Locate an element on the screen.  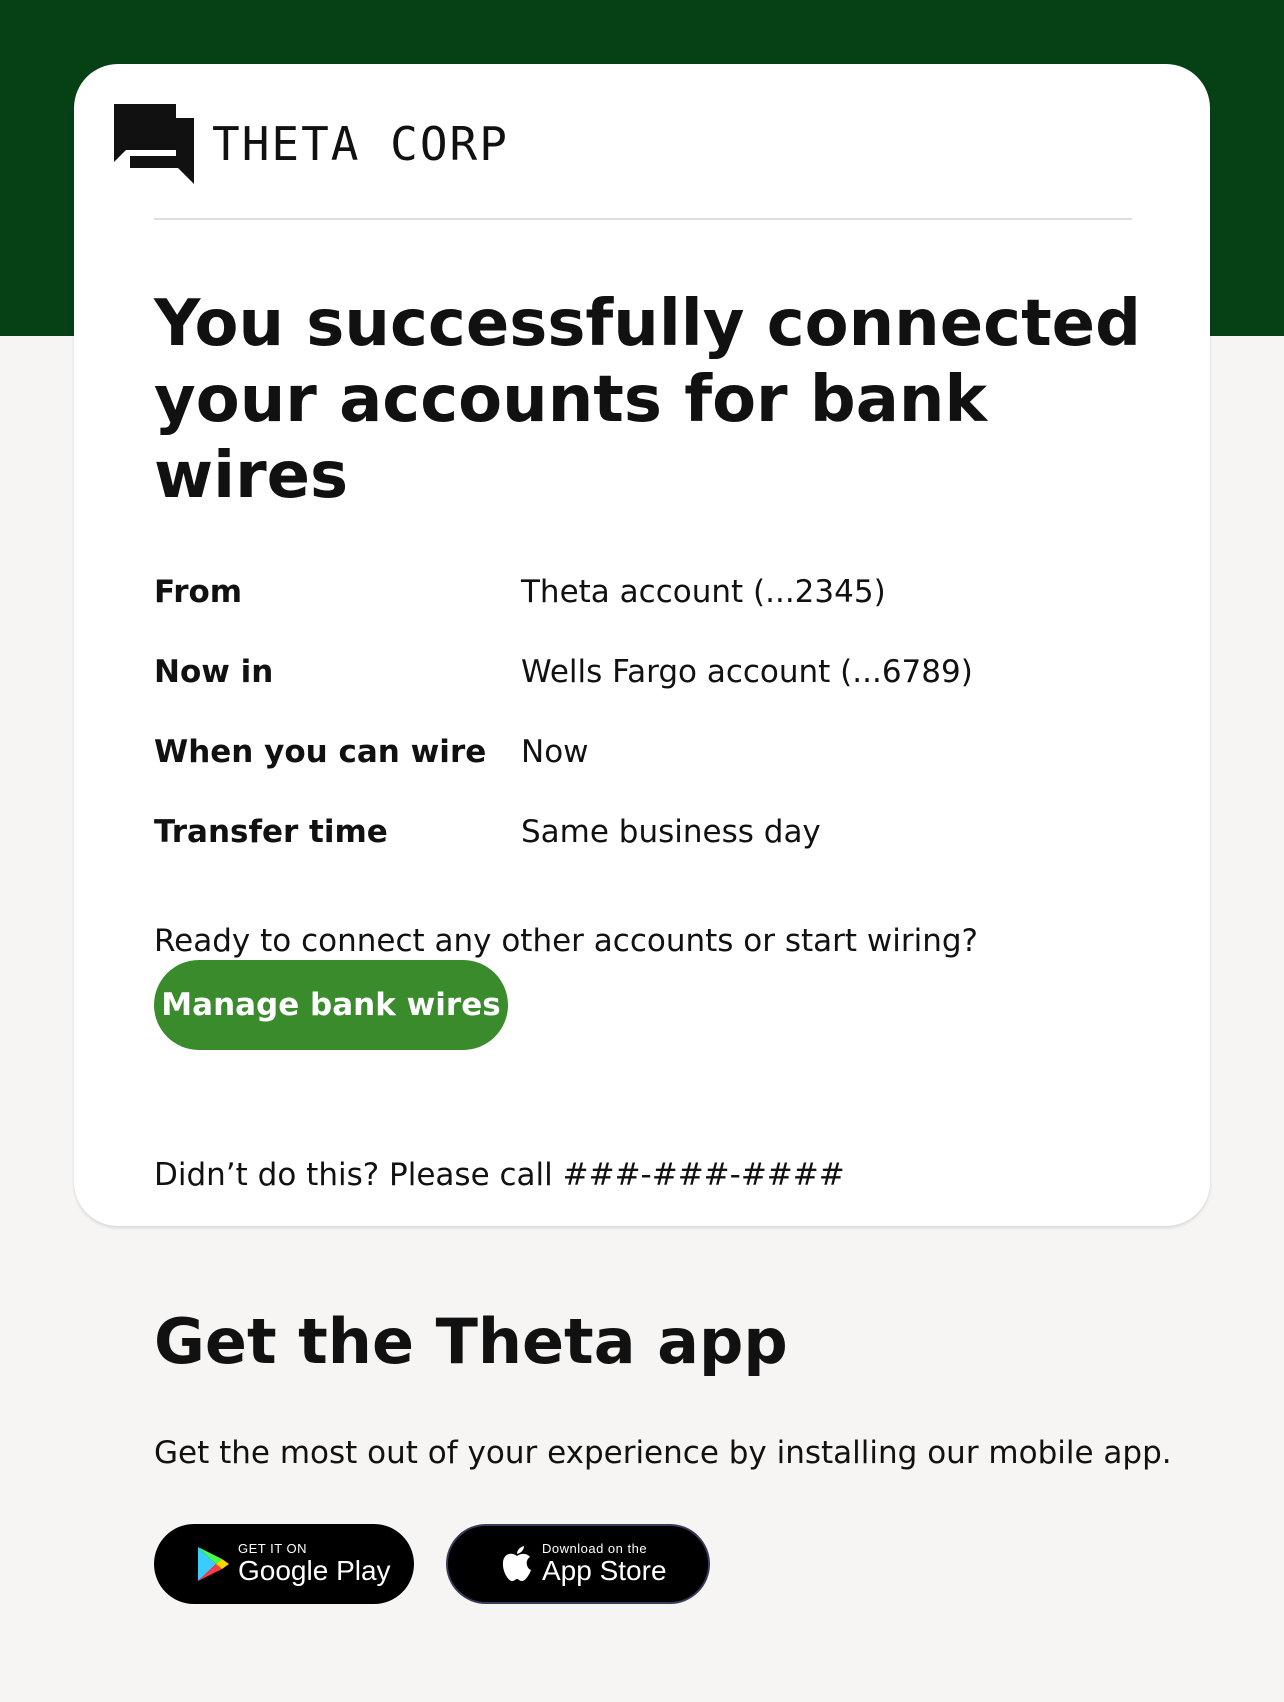
detail-row-transfer-time: Transfer time Same business day is located at coordinates (649, 832).